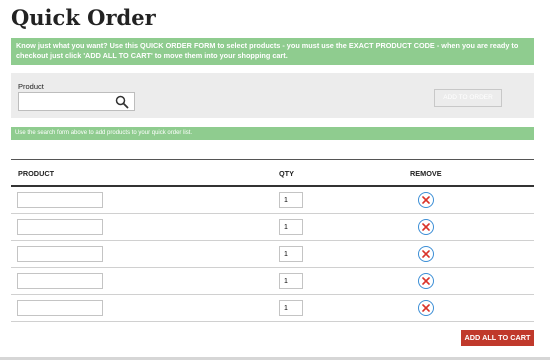 Image resolution: width=550 pixels, height=360 pixels. What do you see at coordinates (36, 173) in the screenshot?
I see `column-header-product: PRODUCT` at bounding box center [36, 173].